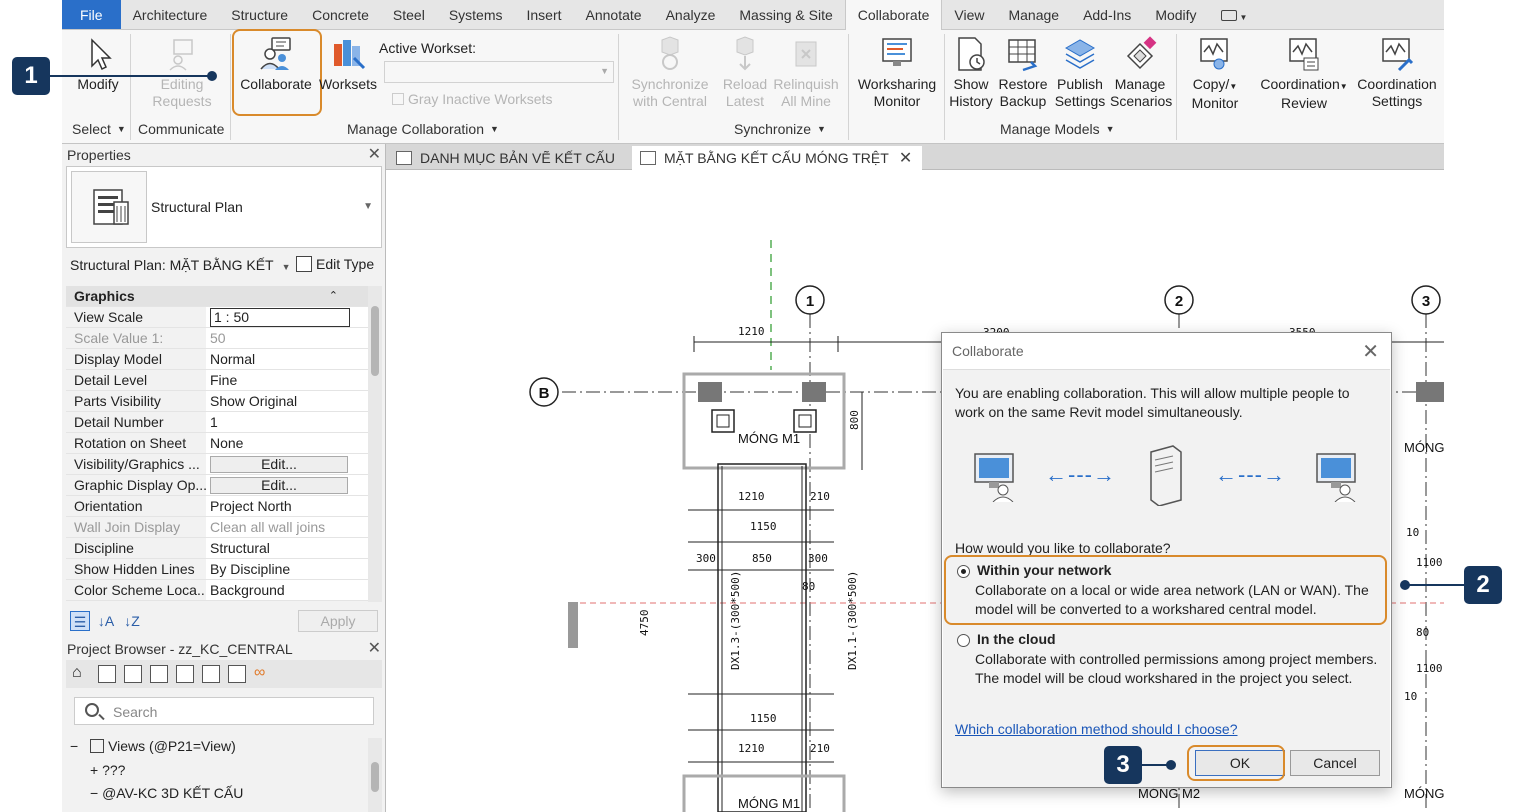 The width and height of the screenshot is (1520, 812). I want to click on coordination-settings-button: Coordination Settings, so click(1397, 73).